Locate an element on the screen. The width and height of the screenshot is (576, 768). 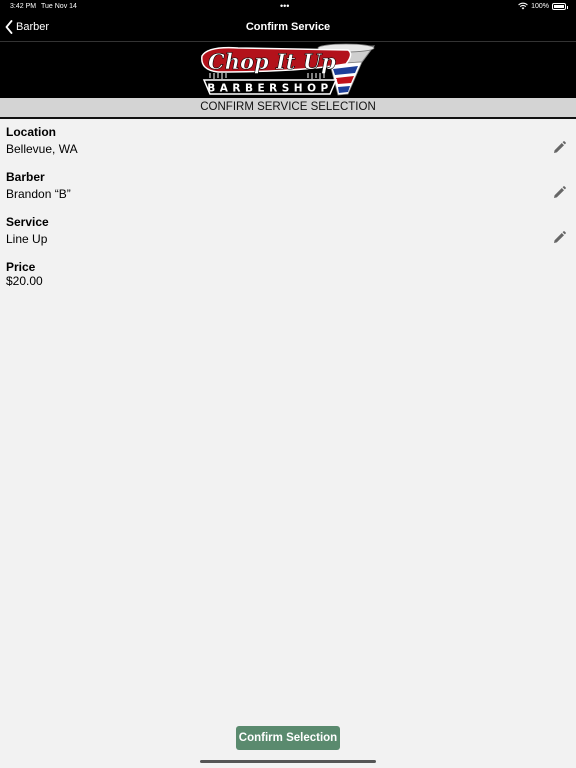
detail-label: Barber is located at coordinates (25, 177).